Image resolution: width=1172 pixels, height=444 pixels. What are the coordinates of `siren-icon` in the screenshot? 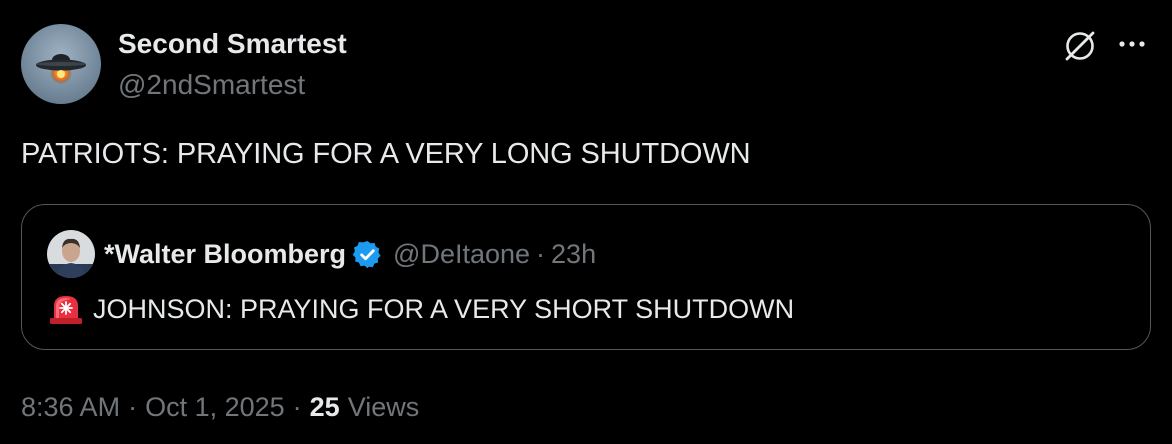 It's located at (66, 310).